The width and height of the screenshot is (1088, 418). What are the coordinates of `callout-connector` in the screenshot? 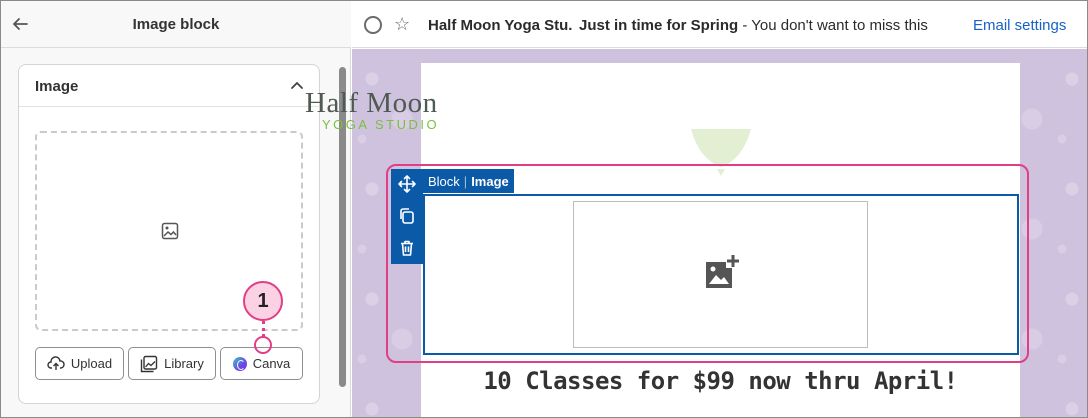 It's located at (263, 329).